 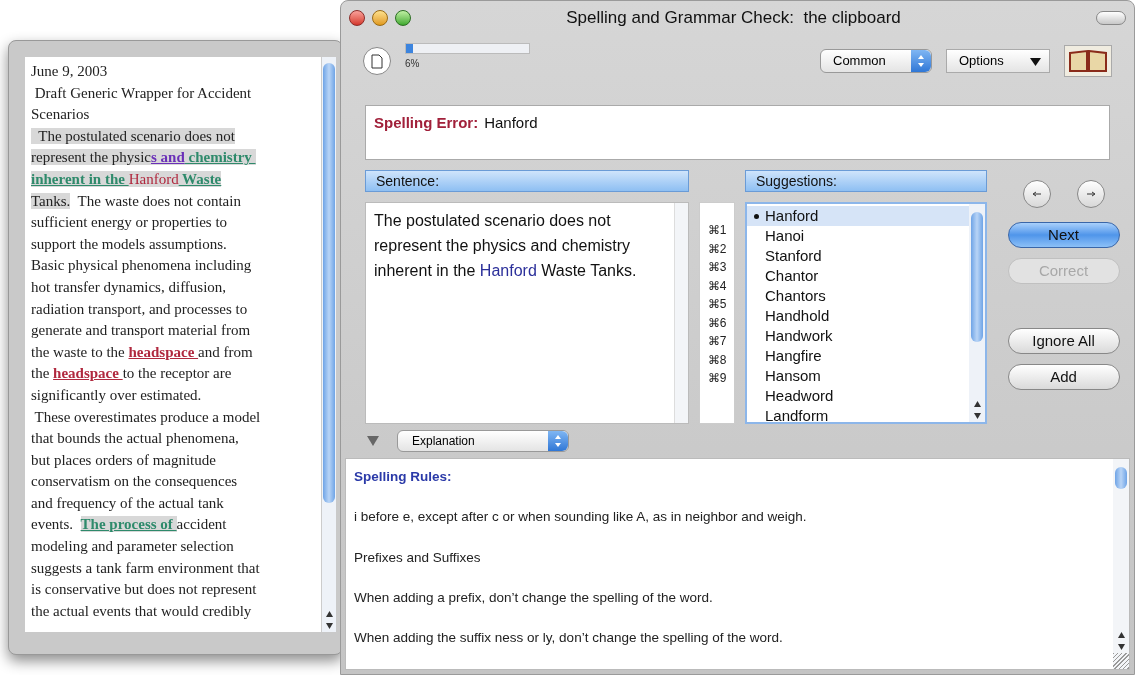 I want to click on shortcut-label: ⌘7, so click(x=717, y=341).